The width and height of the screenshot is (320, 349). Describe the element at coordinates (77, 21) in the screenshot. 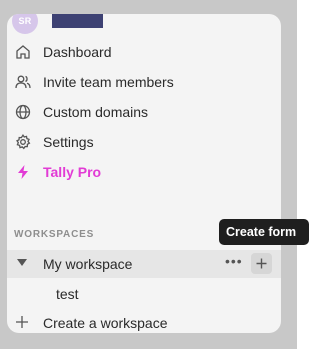

I see `redacted-workspace-name` at that location.